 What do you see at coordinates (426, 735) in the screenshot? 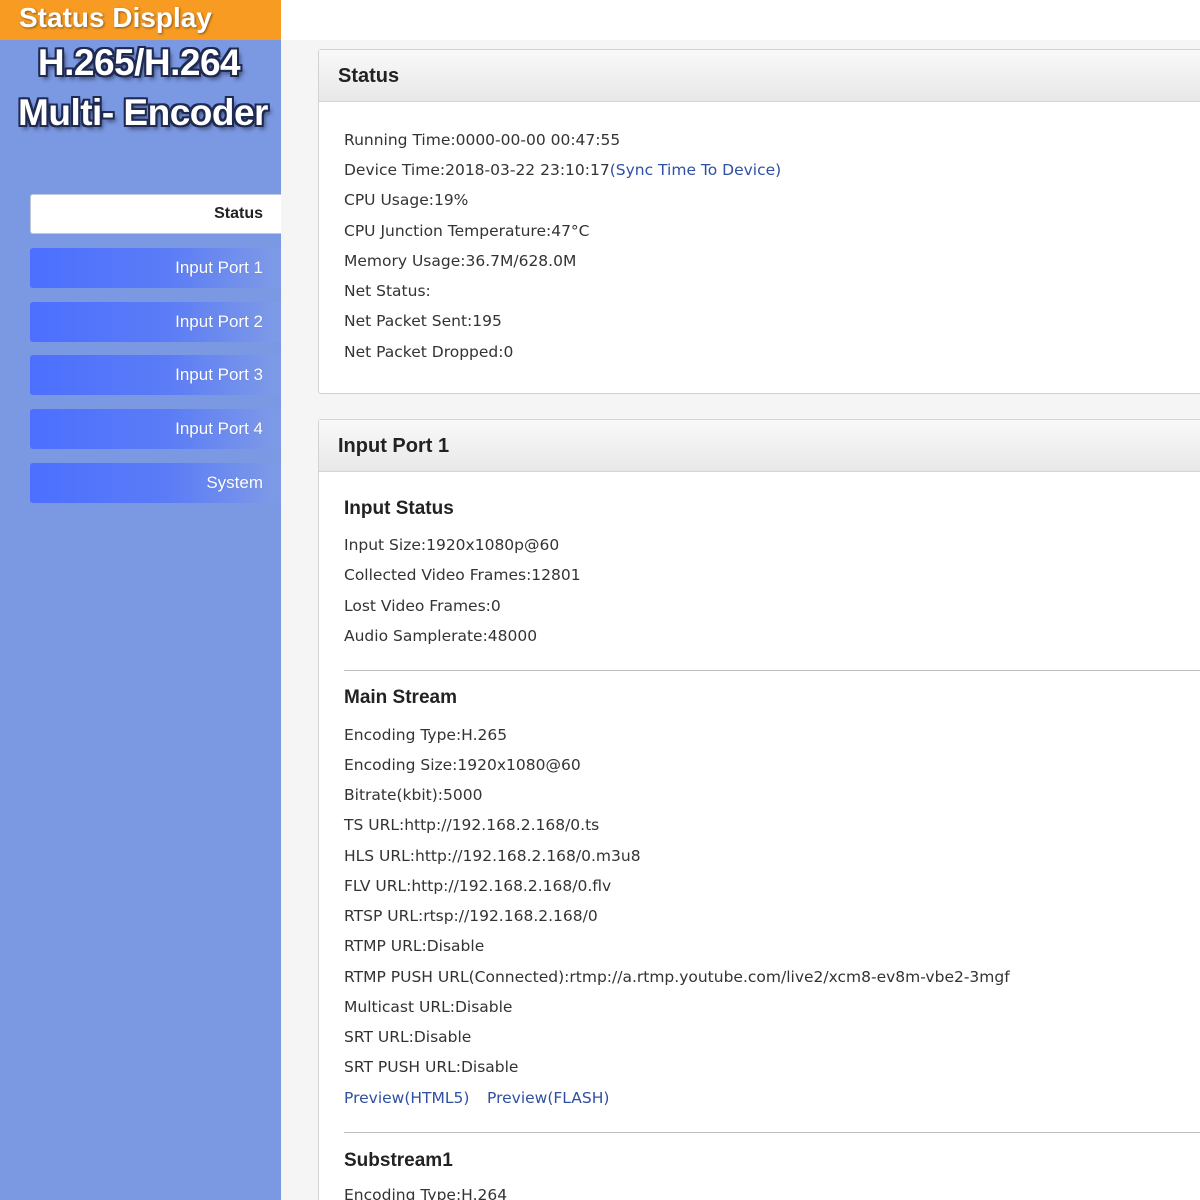
I see `encoding-type: Encoding Type:H.265` at bounding box center [426, 735].